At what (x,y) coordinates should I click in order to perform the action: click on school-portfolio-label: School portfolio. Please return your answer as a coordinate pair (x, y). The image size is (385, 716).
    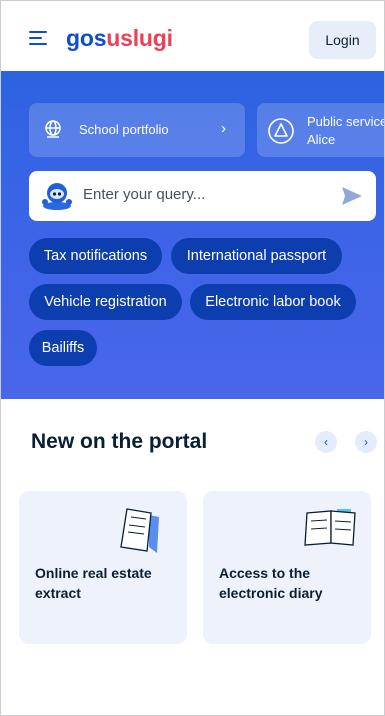
    Looking at the image, I should click on (124, 129).